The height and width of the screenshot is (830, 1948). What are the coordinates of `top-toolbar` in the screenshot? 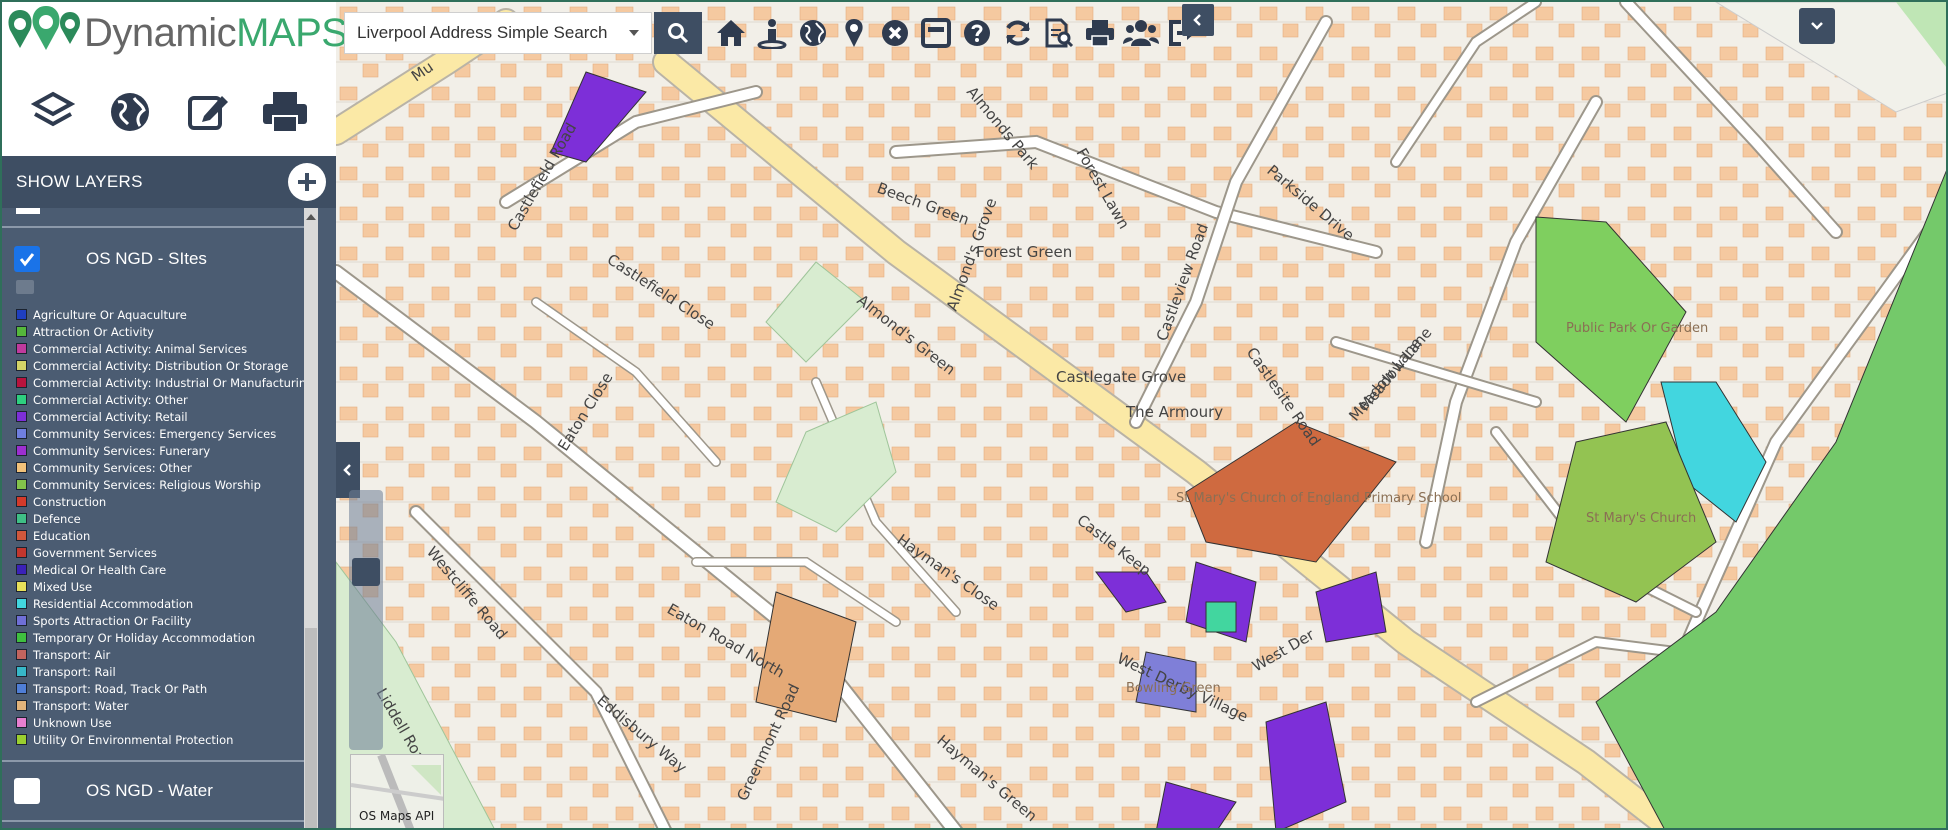 It's located at (956, 33).